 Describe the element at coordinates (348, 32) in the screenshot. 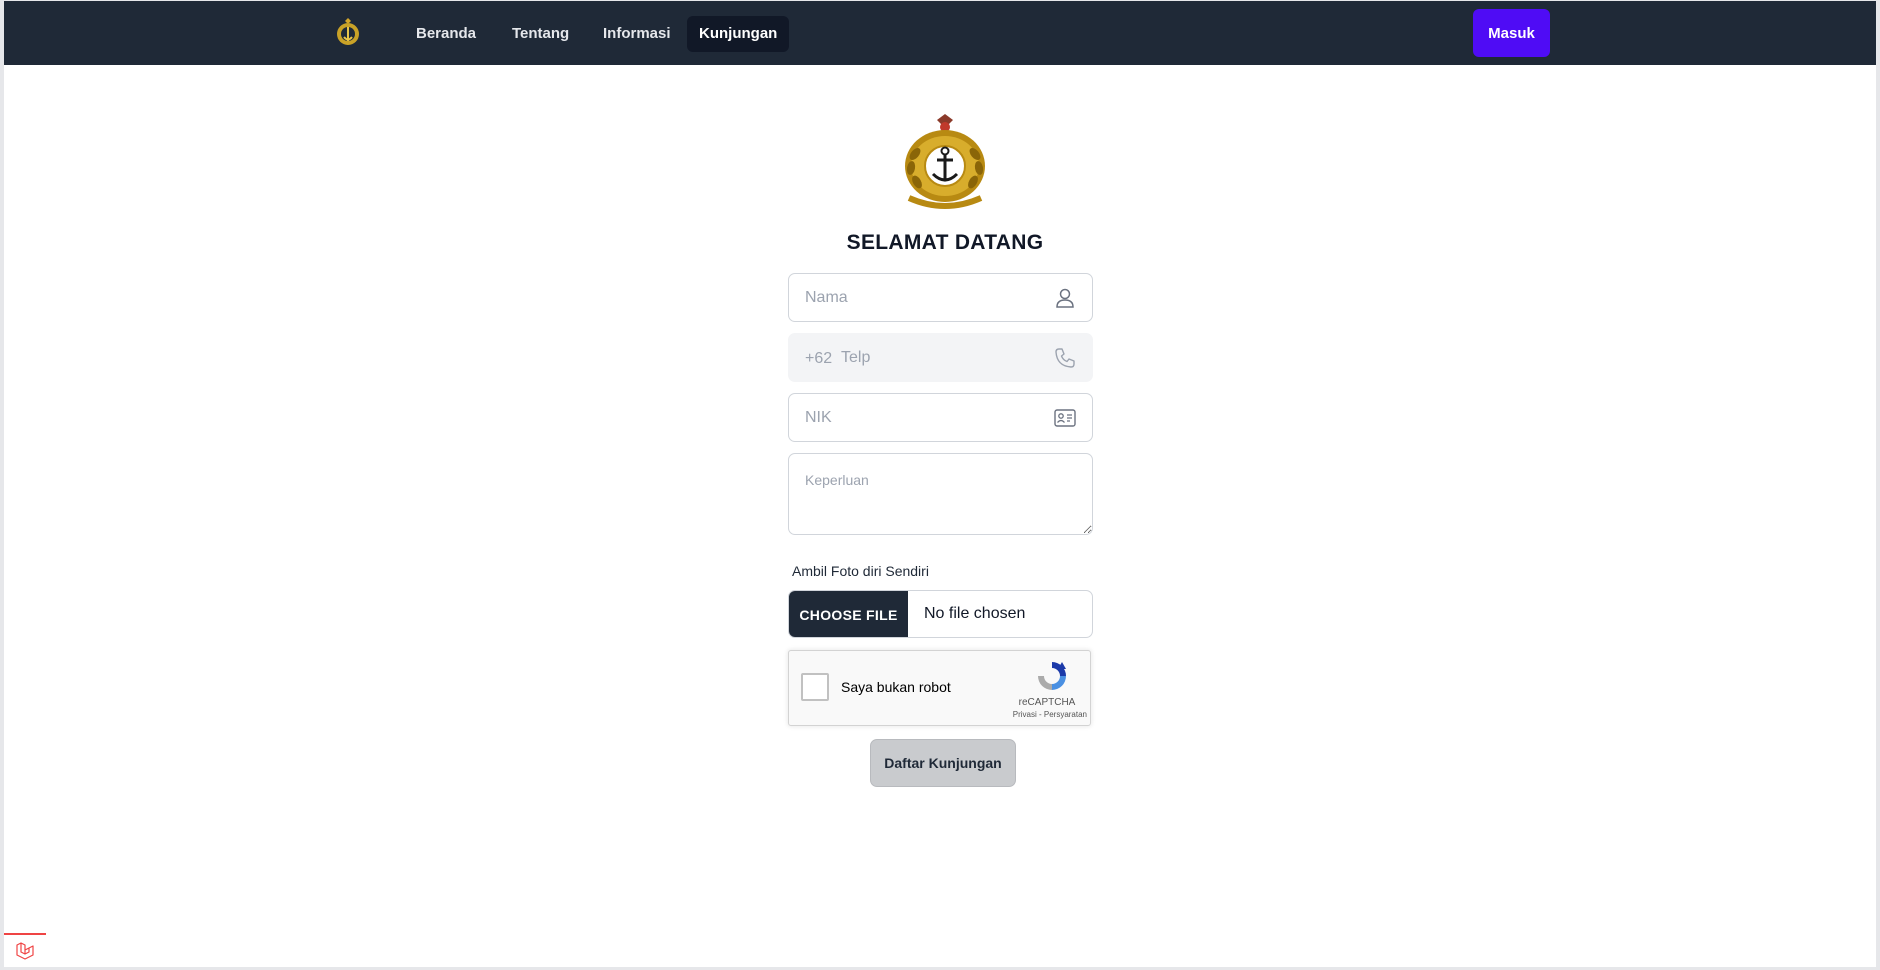

I see `navy-emblem-icon` at that location.